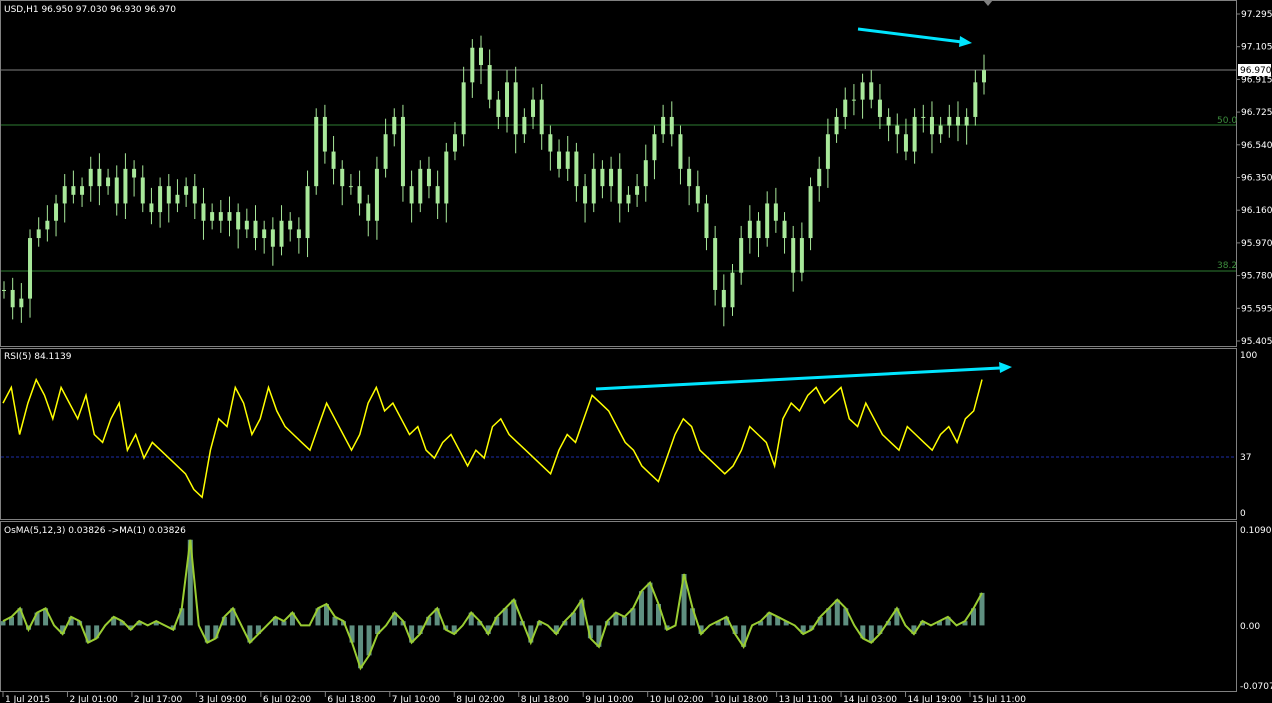 Image resolution: width=1272 pixels, height=703 pixels. Describe the element at coordinates (1256, 80) in the screenshot. I see `price-tick-label: 96.915` at that location.